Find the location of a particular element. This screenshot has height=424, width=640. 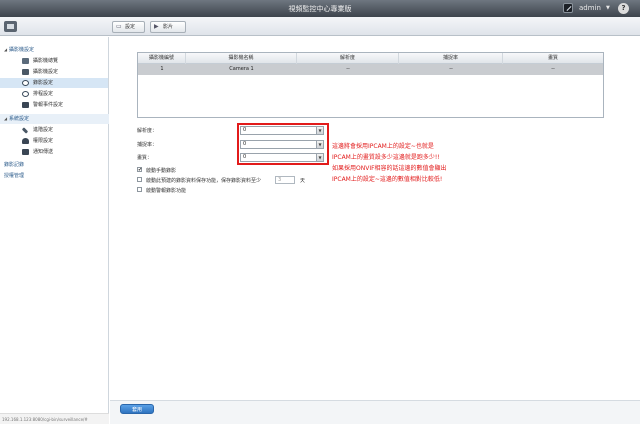

annotation-text: IPCAM上的畫質設多少這邊就是跑多少!! is located at coordinates (386, 157).